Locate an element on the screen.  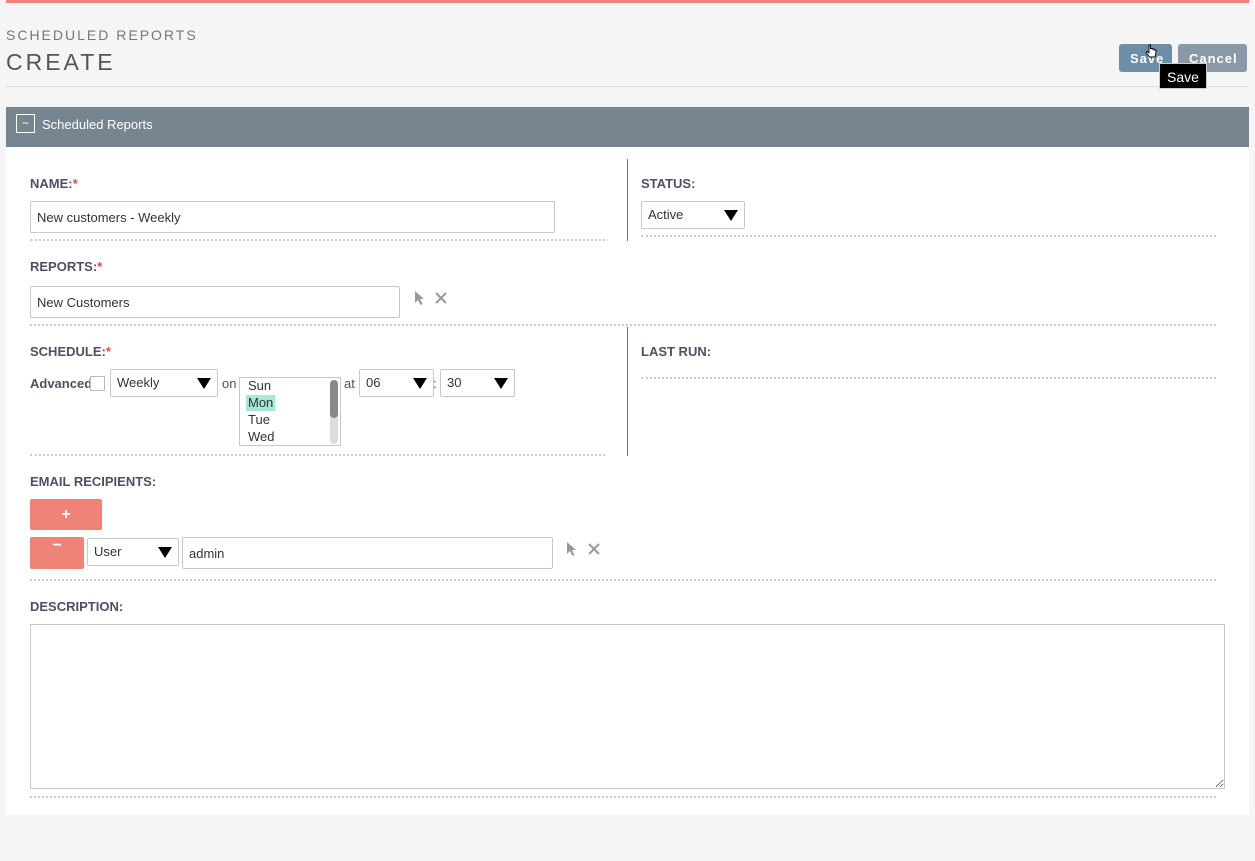
page-title: CREATE is located at coordinates (61, 62).